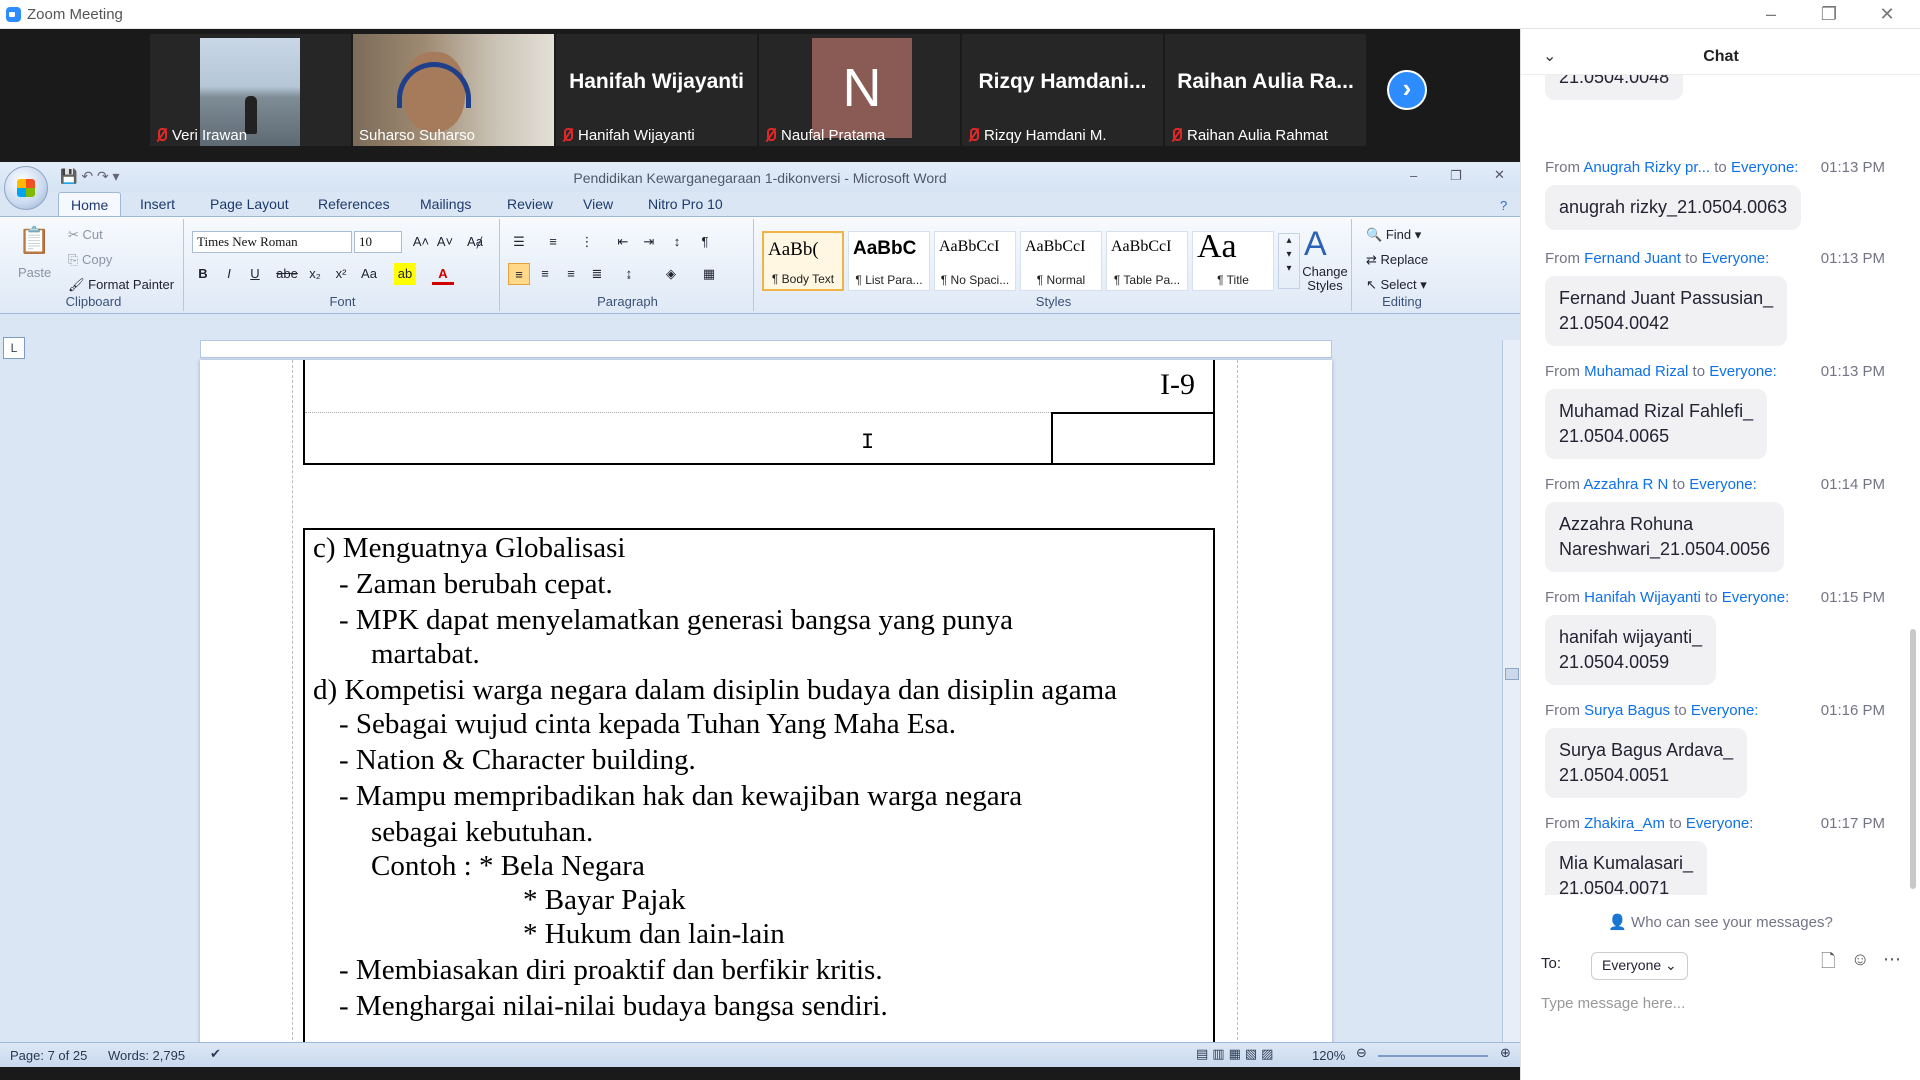  What do you see at coordinates (1233, 259) in the screenshot?
I see `style-title: Aa ¶ Title` at bounding box center [1233, 259].